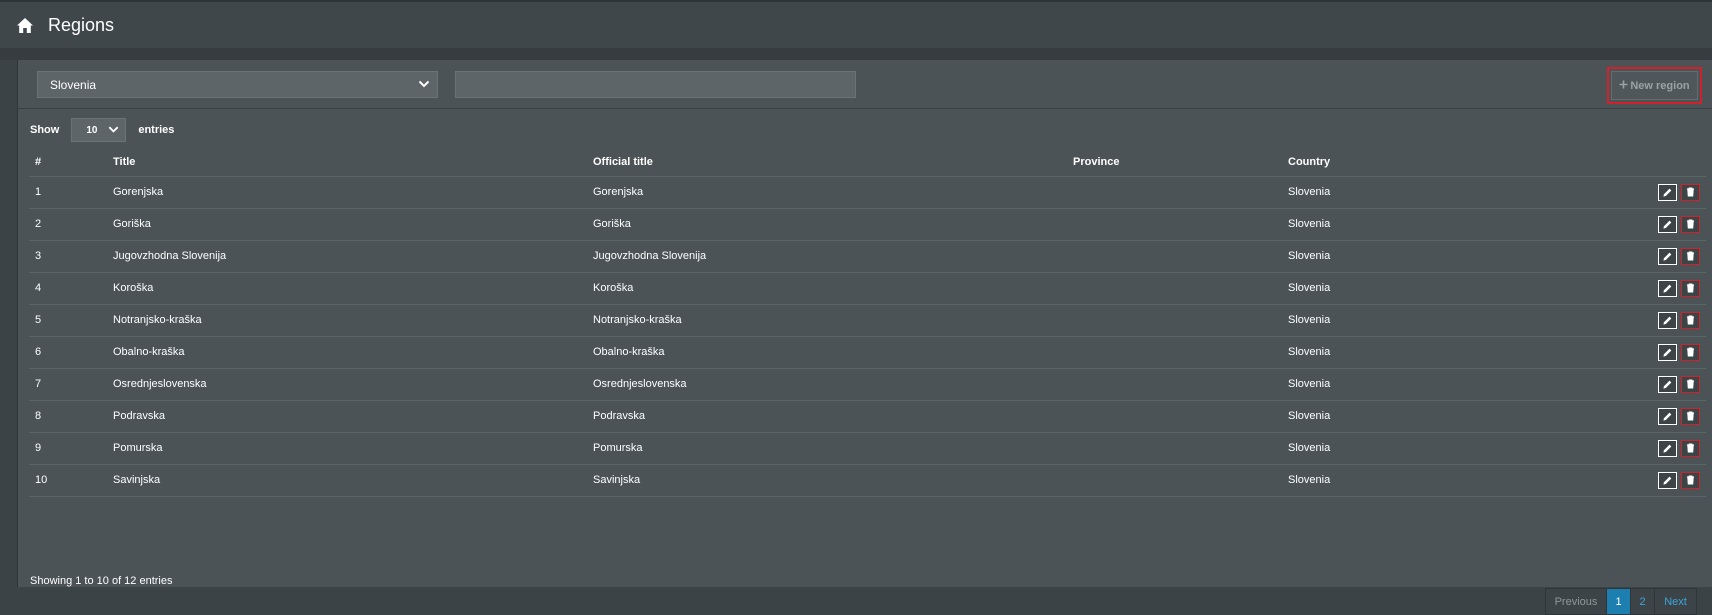  Describe the element at coordinates (827, 256) in the screenshot. I see `cell-official-title: Jugovzhodna Slovenija` at that location.